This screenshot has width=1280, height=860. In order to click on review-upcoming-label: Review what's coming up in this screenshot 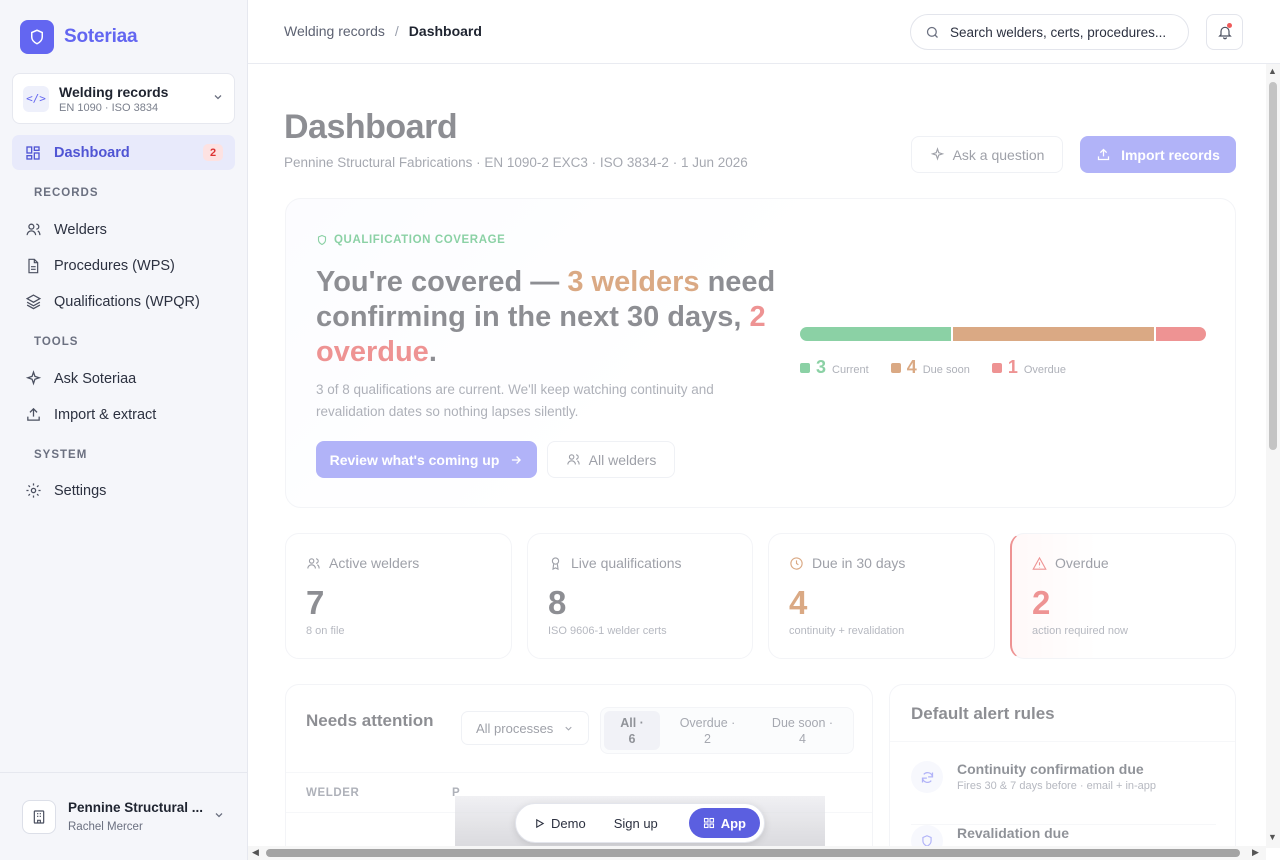, I will do `click(414, 459)`.